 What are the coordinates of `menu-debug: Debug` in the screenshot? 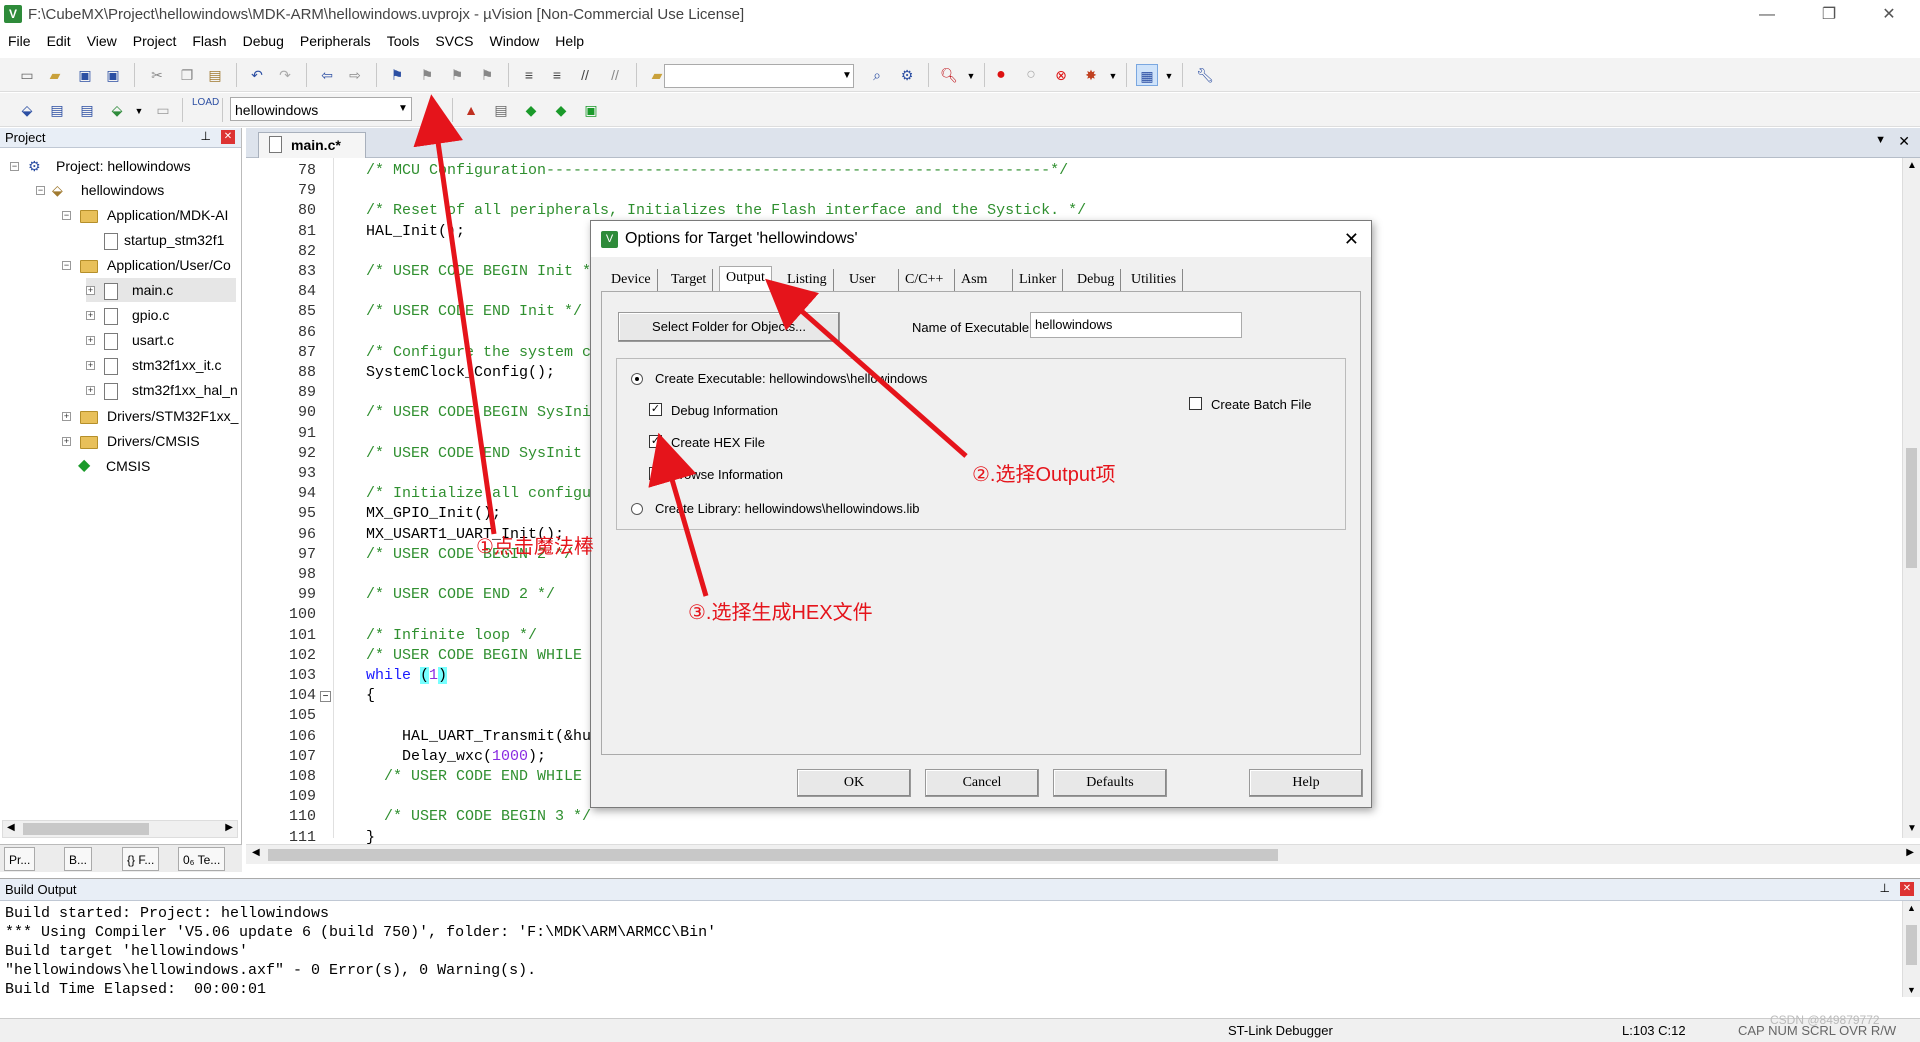 It's located at (263, 42).